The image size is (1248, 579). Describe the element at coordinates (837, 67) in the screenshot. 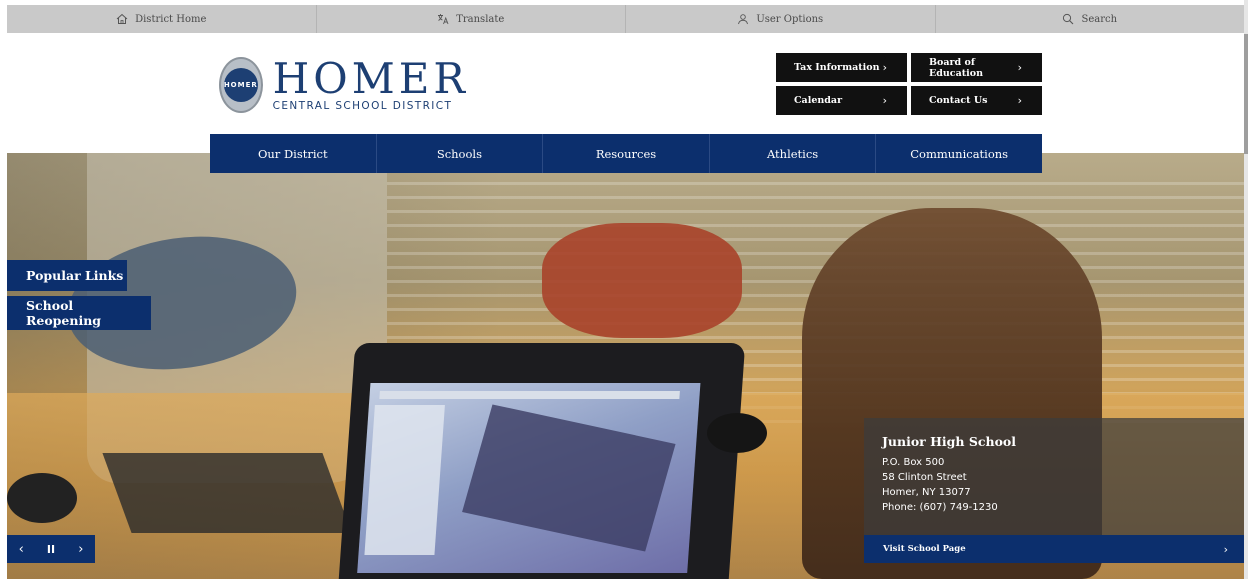

I see `tax-information-label: Tax Information` at that location.